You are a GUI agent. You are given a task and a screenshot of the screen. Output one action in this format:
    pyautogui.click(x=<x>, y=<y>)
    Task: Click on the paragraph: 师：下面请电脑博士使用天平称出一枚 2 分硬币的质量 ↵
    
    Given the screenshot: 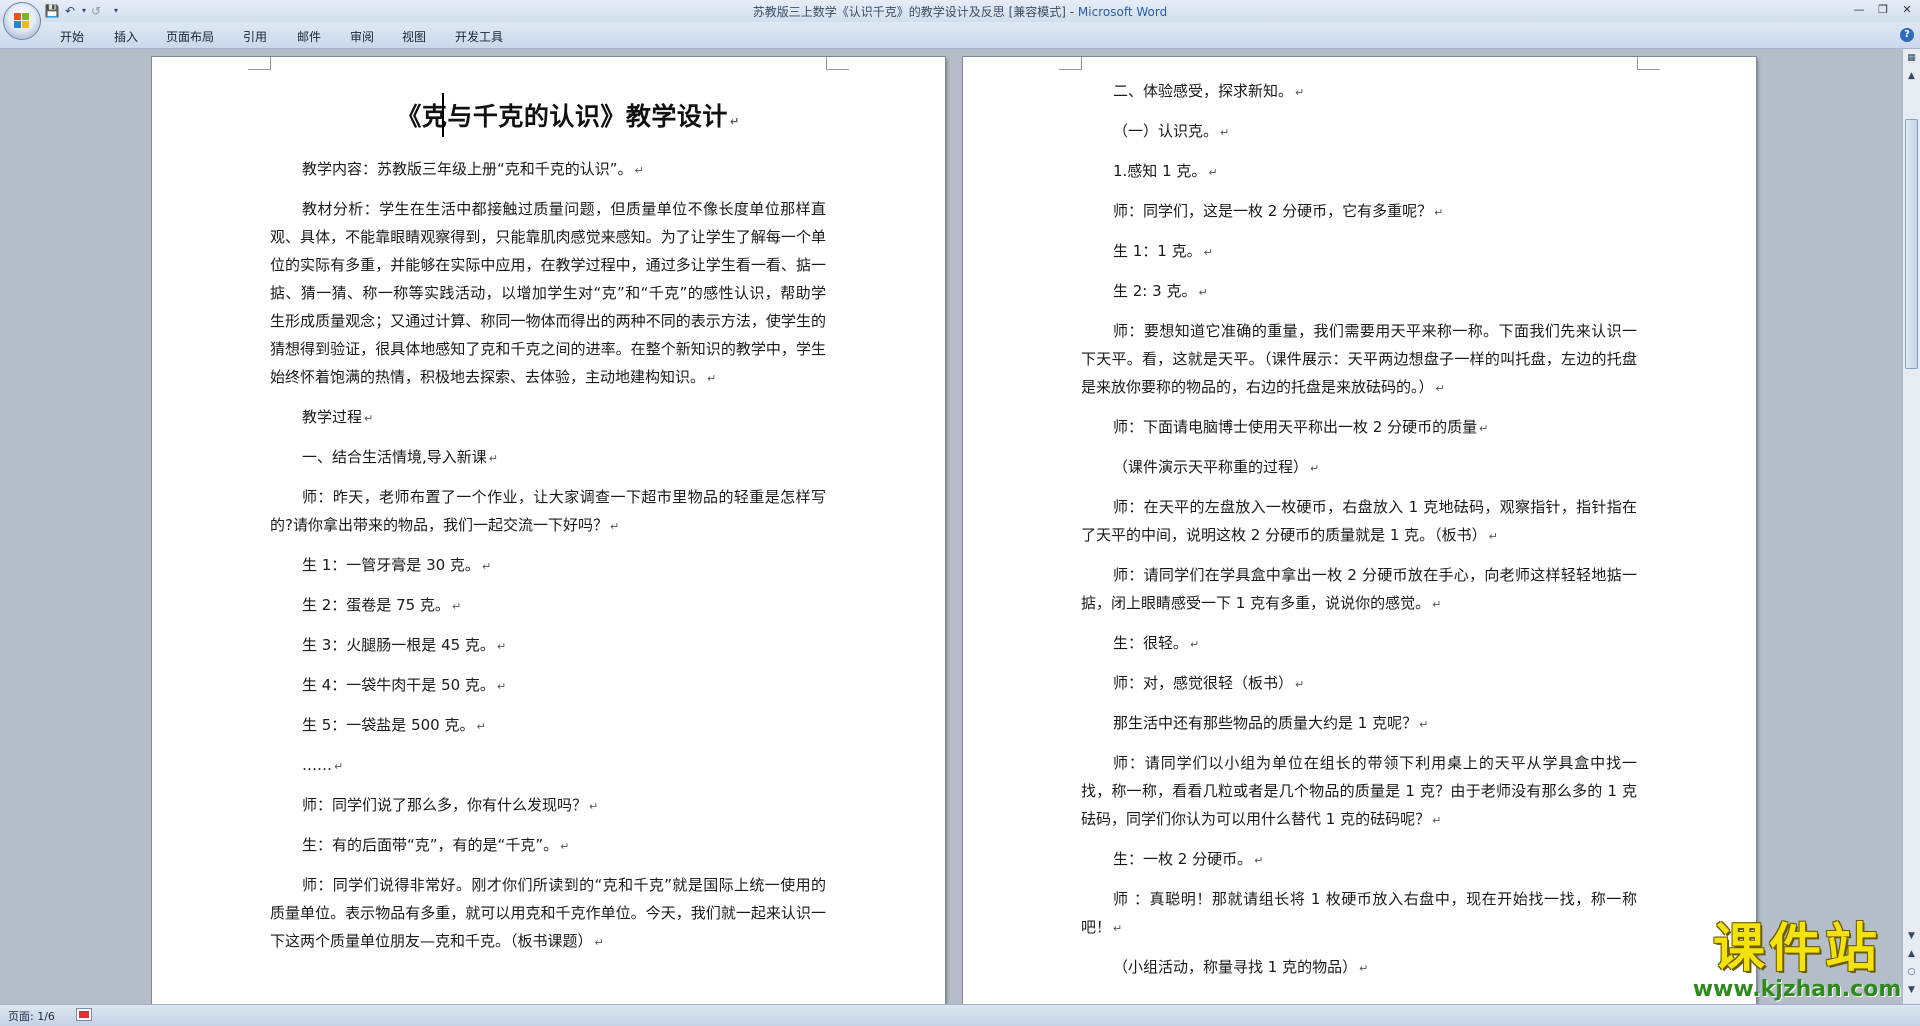 What is the action you would take?
    pyautogui.click(x=1301, y=427)
    